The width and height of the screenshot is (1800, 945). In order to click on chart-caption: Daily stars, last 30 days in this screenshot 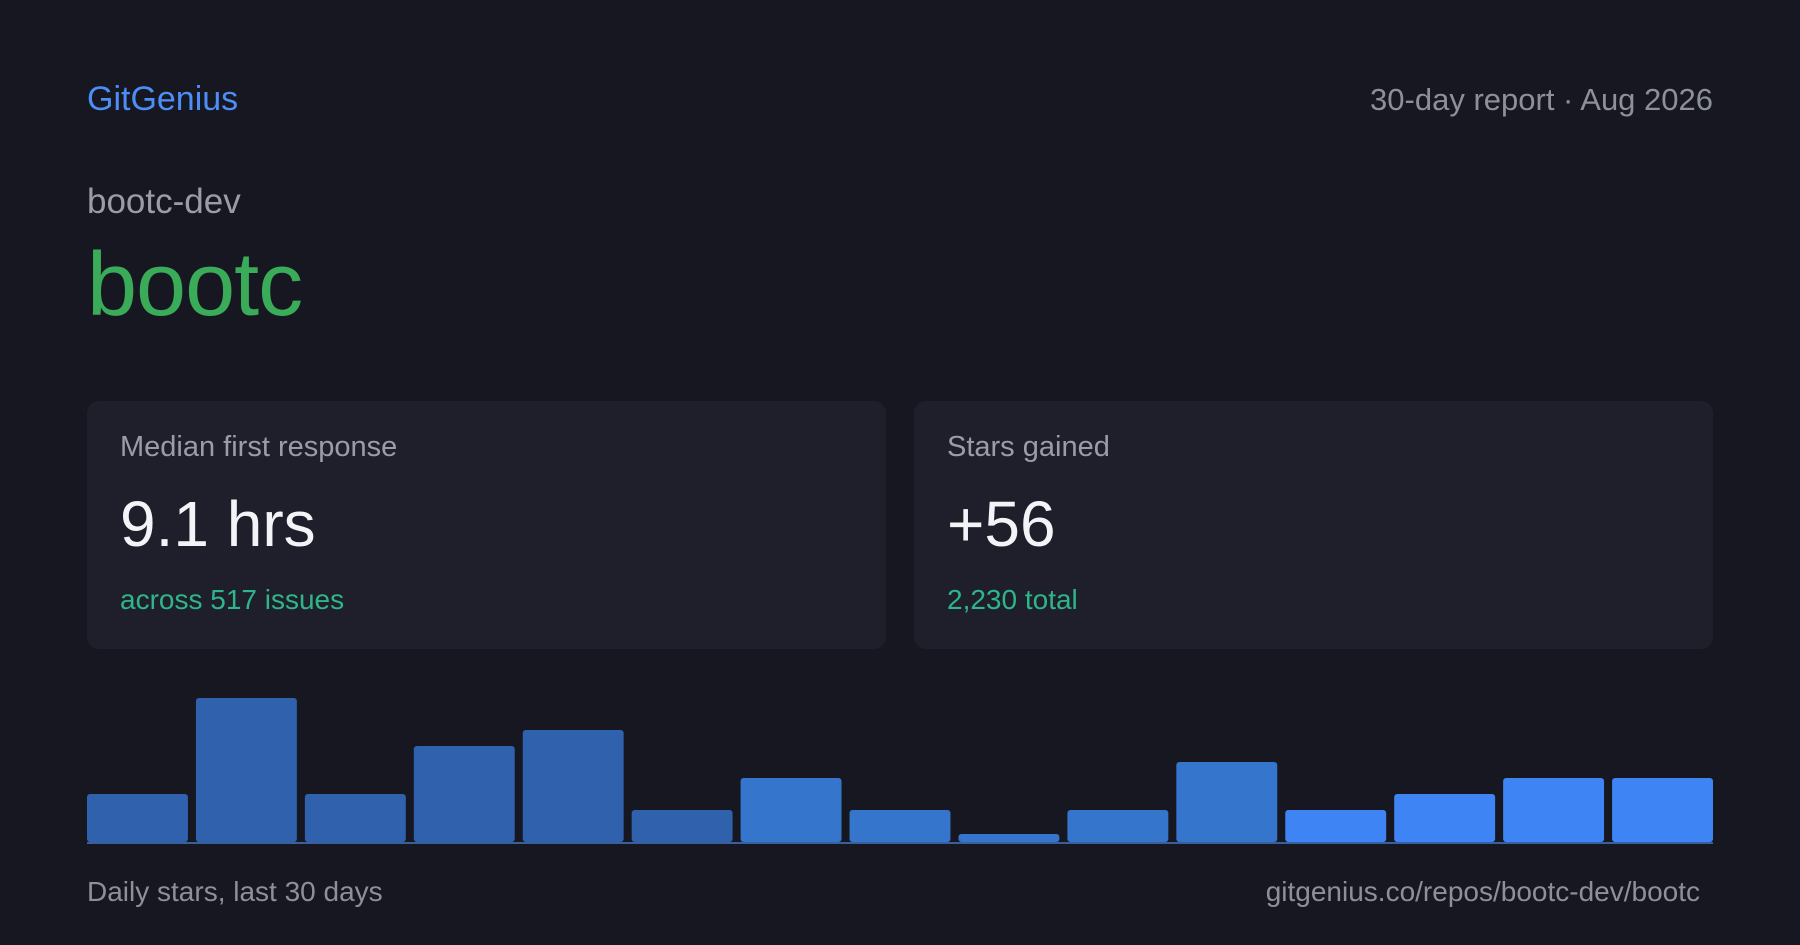, I will do `click(235, 891)`.